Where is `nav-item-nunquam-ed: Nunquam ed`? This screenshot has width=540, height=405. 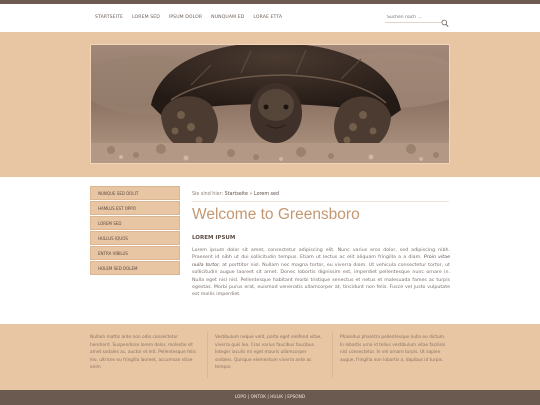 nav-item-nunquam-ed: Nunquam ed is located at coordinates (227, 17).